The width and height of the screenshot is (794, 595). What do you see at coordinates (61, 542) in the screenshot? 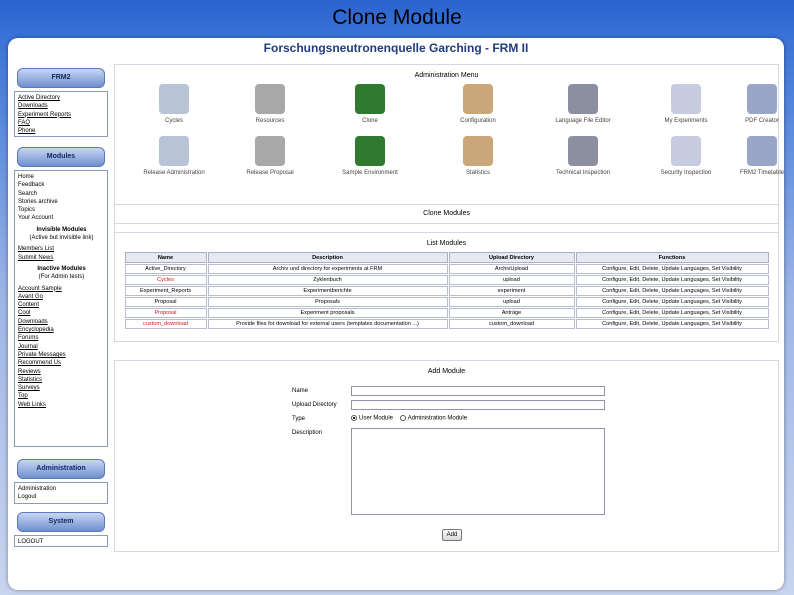
I see `sidebar-item-system-0: LOGOUT` at bounding box center [61, 542].